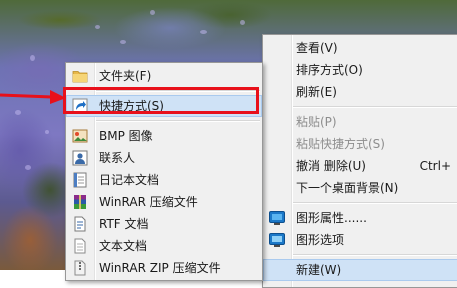 This screenshot has height=288, width=457. I want to click on menu-item-label: 查看(V), so click(317, 48).